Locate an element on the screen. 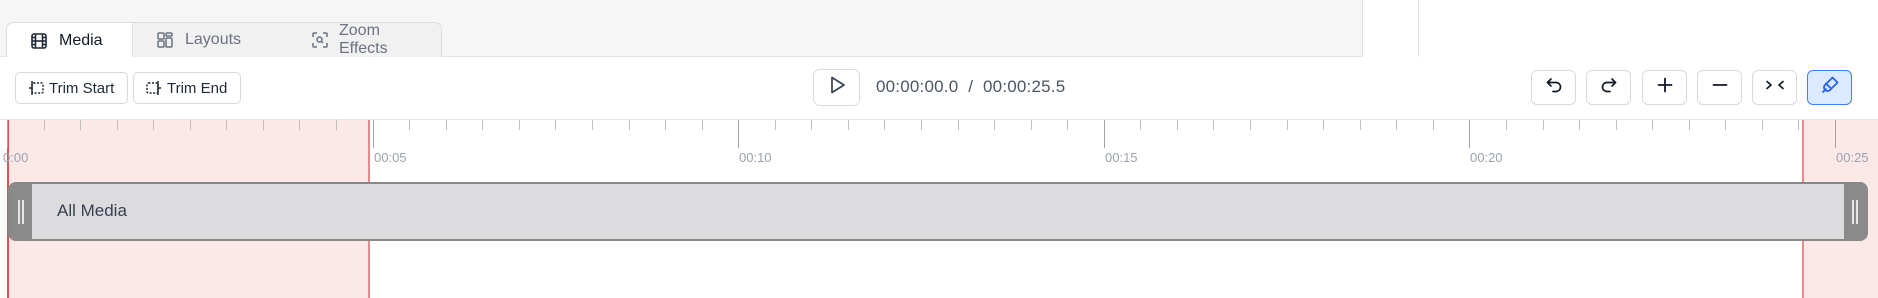 The height and width of the screenshot is (298, 1878). zoom-out-minus-icon is located at coordinates (1720, 87).